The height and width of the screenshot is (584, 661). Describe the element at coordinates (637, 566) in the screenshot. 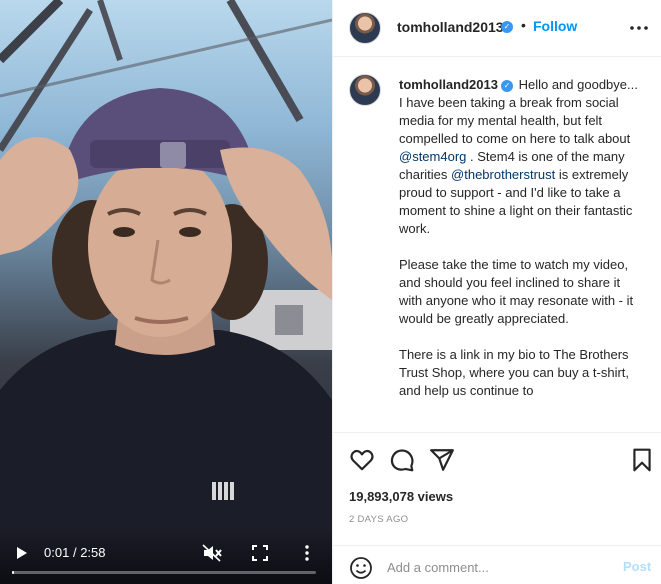

I see `post-comment-button: Post` at that location.